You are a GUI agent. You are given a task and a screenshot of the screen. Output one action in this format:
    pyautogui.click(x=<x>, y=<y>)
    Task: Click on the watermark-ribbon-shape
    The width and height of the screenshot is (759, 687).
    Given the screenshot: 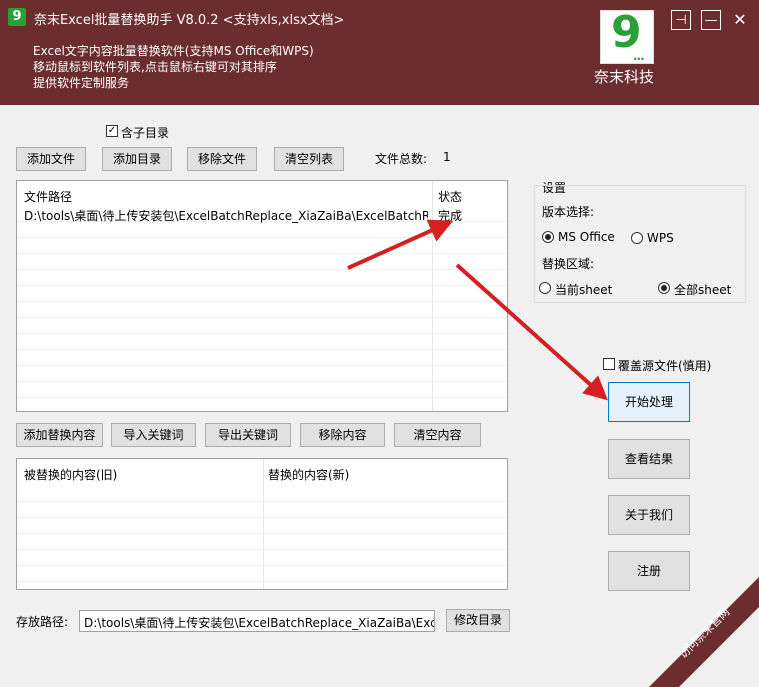 What is the action you would take?
    pyautogui.click(x=704, y=632)
    